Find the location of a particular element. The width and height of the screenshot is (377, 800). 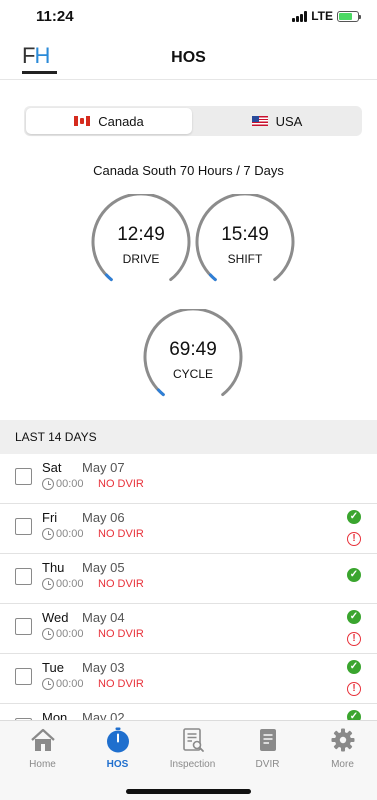

cycle-rule-text: Canada South 70 Hours / 7 Days is located at coordinates (188, 170).